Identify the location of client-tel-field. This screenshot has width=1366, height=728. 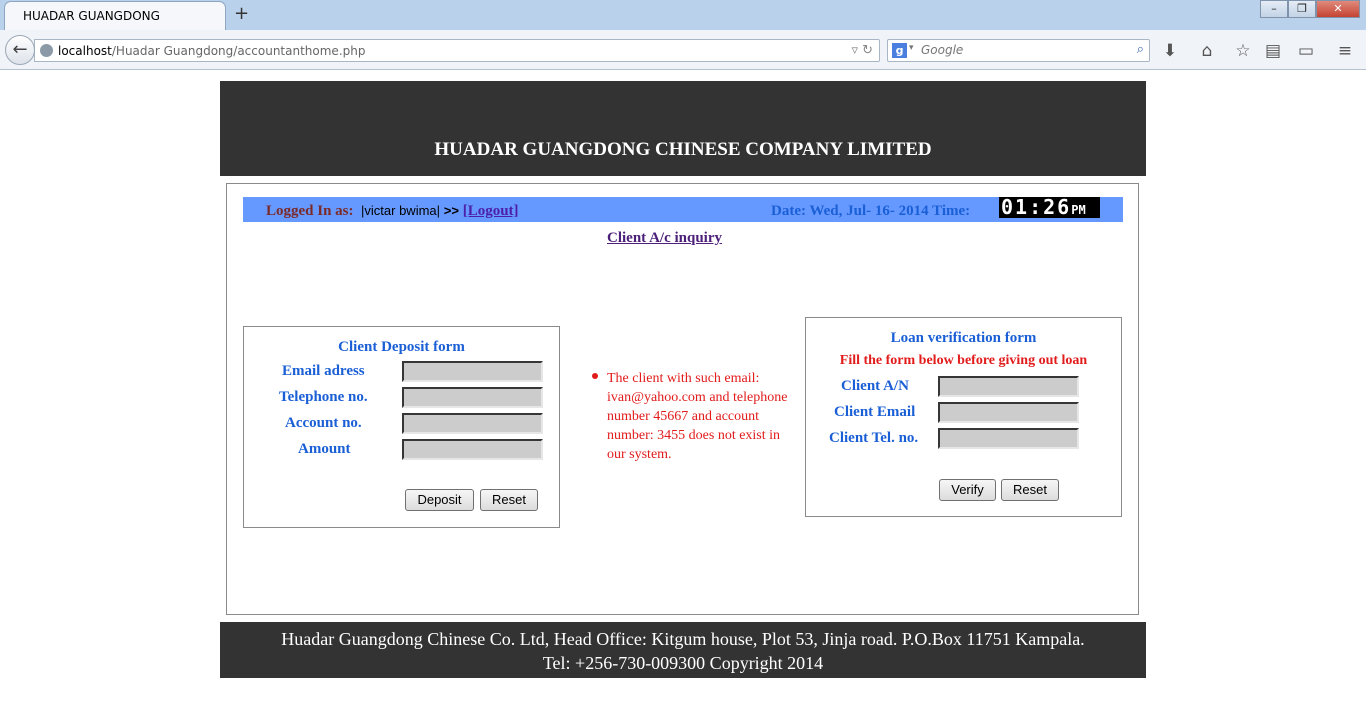
(1008, 438).